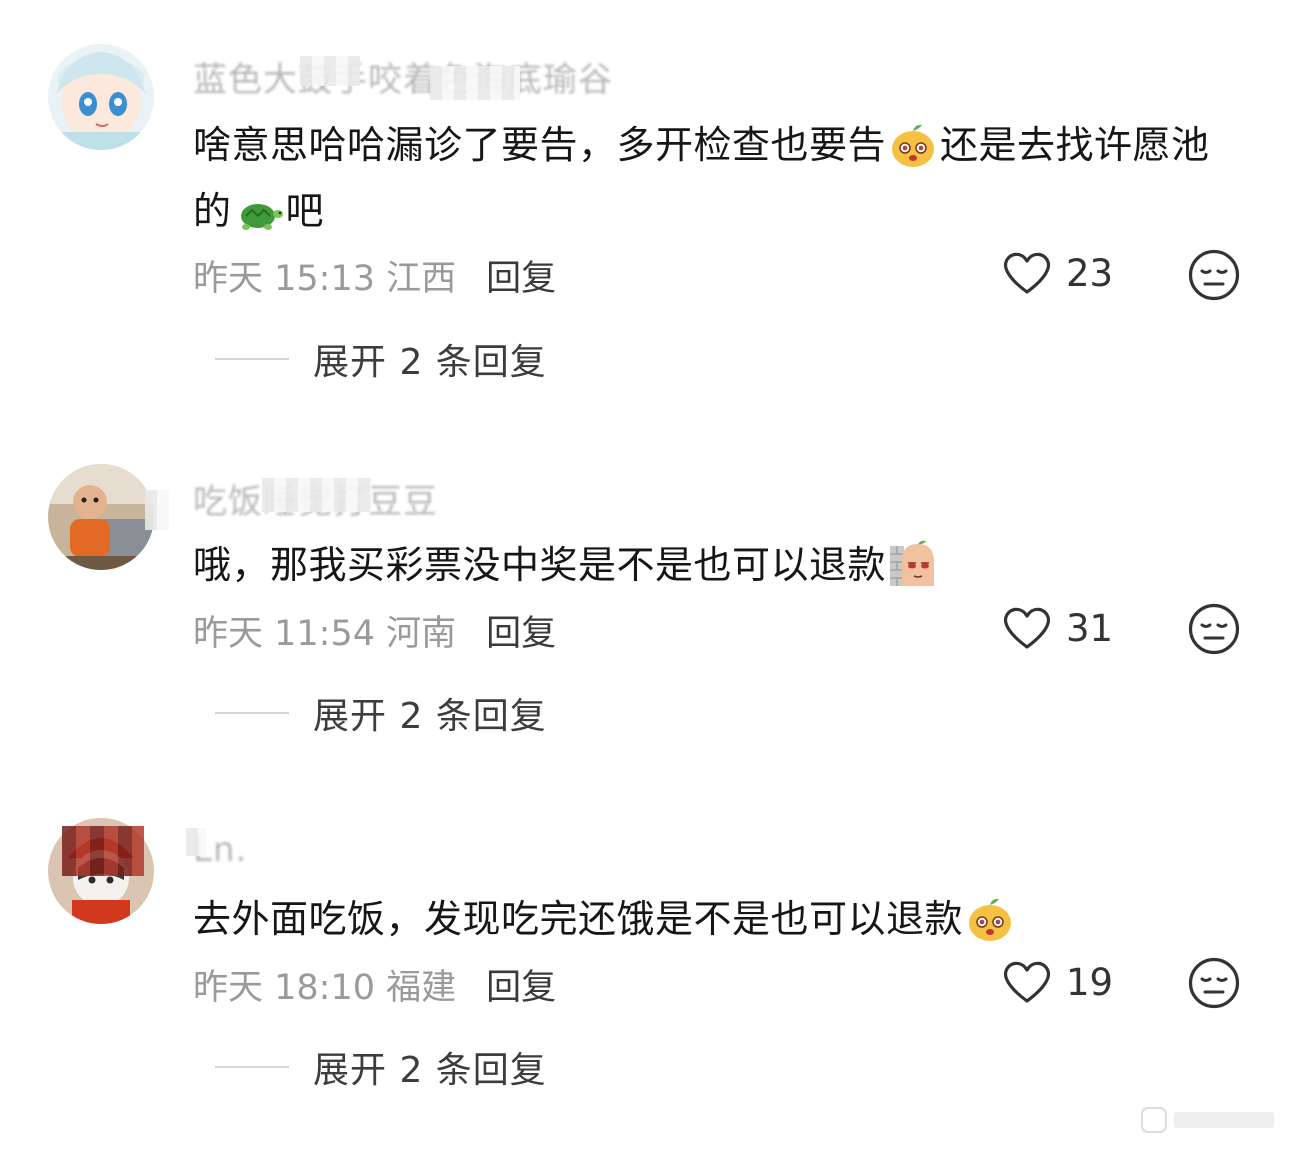 Image resolution: width=1290 pixels, height=1155 pixels. I want to click on watermark-logo, so click(1207, 1120).